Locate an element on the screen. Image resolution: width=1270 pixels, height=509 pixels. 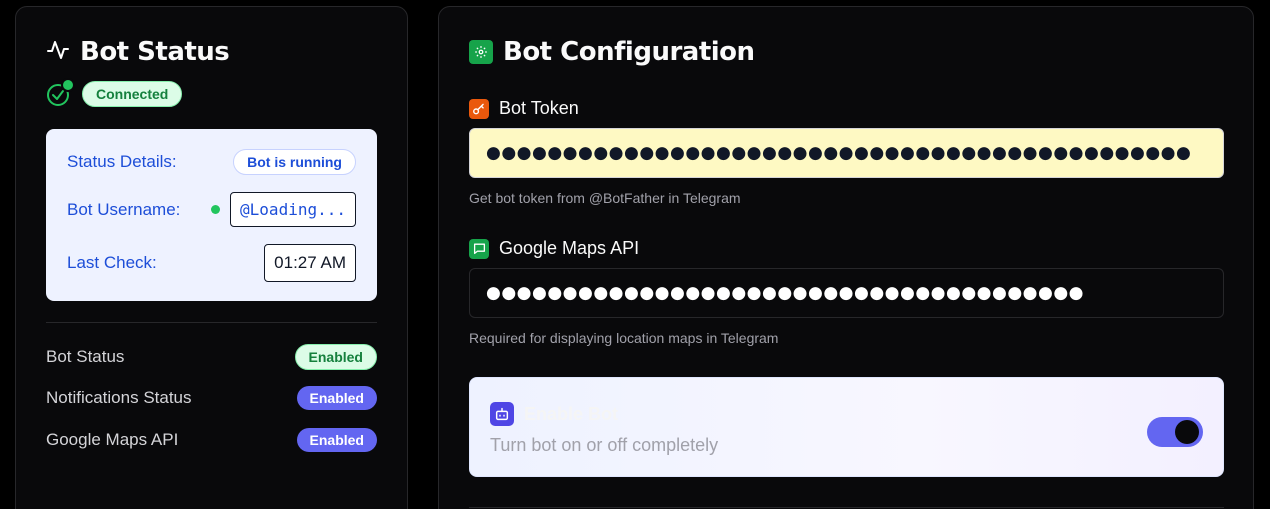
status-divider is located at coordinates (211, 322).